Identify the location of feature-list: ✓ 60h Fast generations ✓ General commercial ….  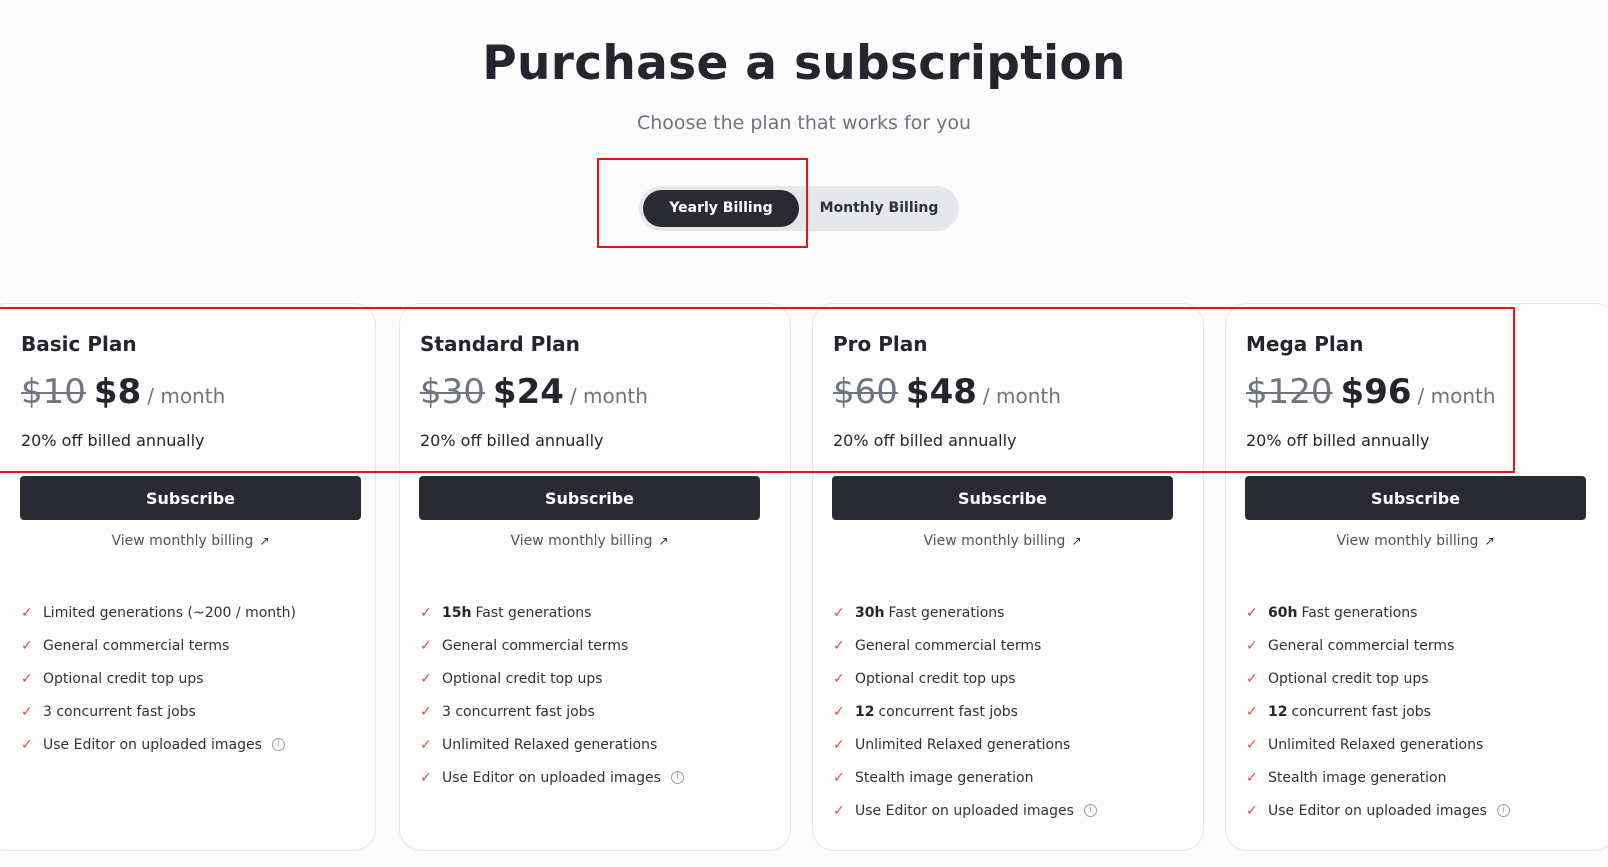
(1378, 711).